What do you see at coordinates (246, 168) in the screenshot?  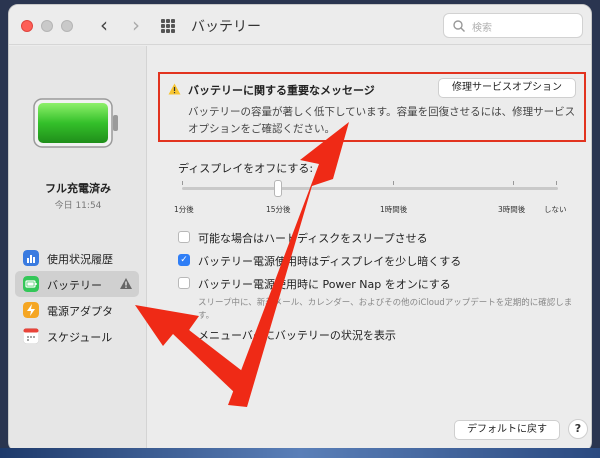 I see `display-off-label: ディスプレイをオフにする:` at bounding box center [246, 168].